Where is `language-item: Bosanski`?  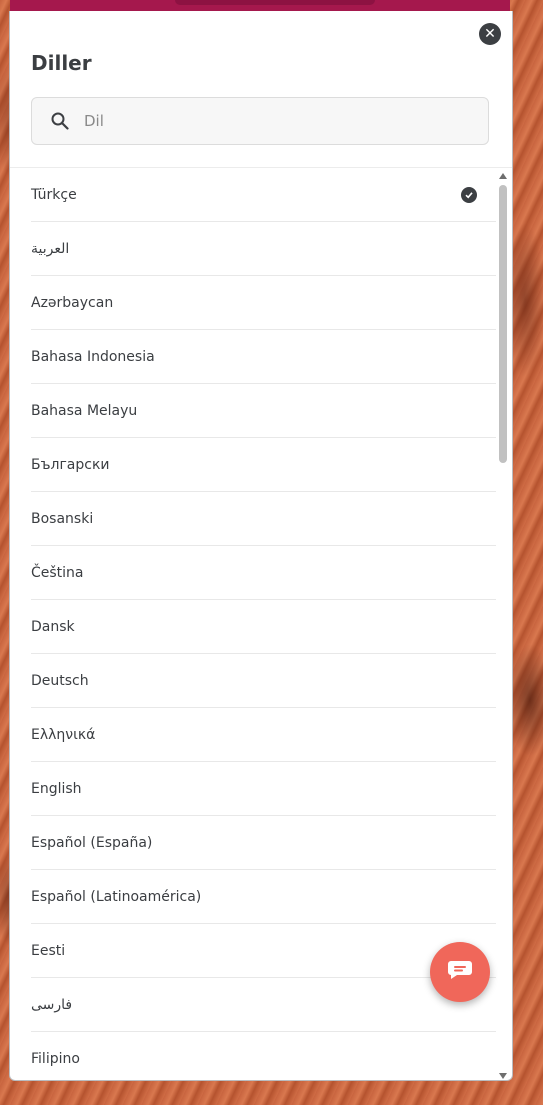 language-item: Bosanski is located at coordinates (263, 519).